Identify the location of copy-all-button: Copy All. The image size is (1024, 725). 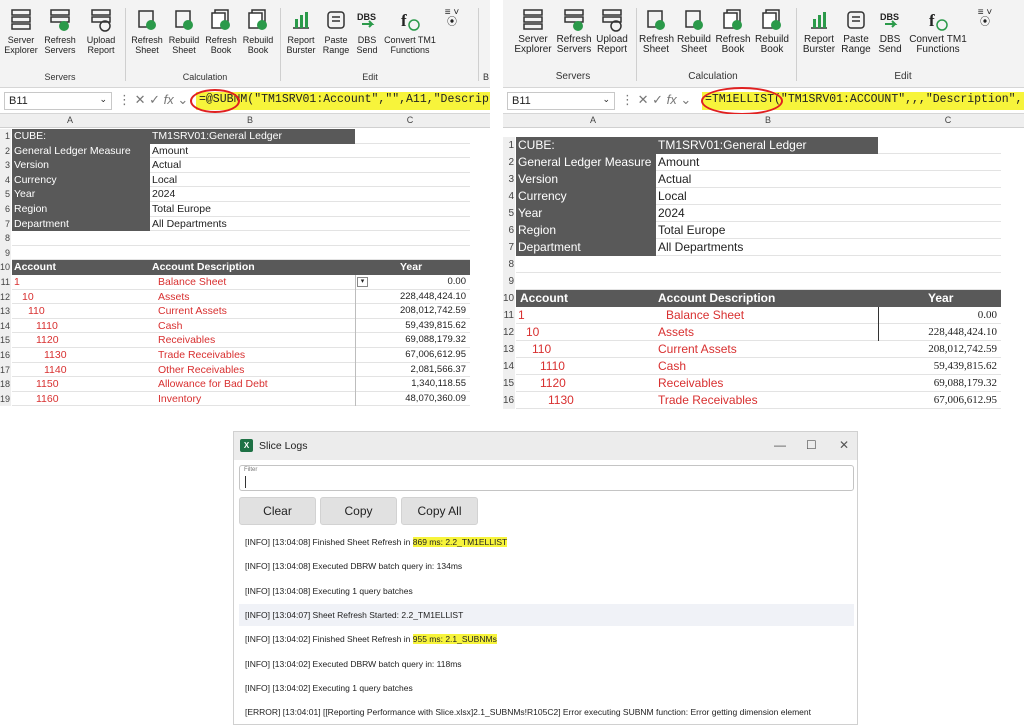
(439, 511).